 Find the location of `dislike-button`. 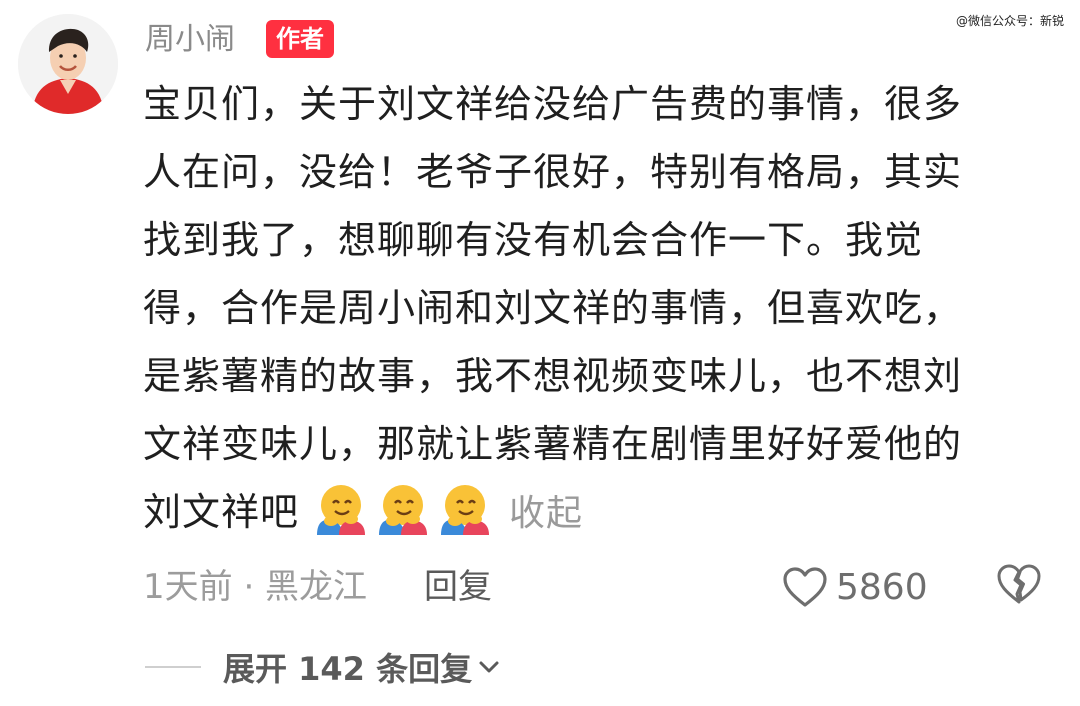

dislike-button is located at coordinates (1019, 586).